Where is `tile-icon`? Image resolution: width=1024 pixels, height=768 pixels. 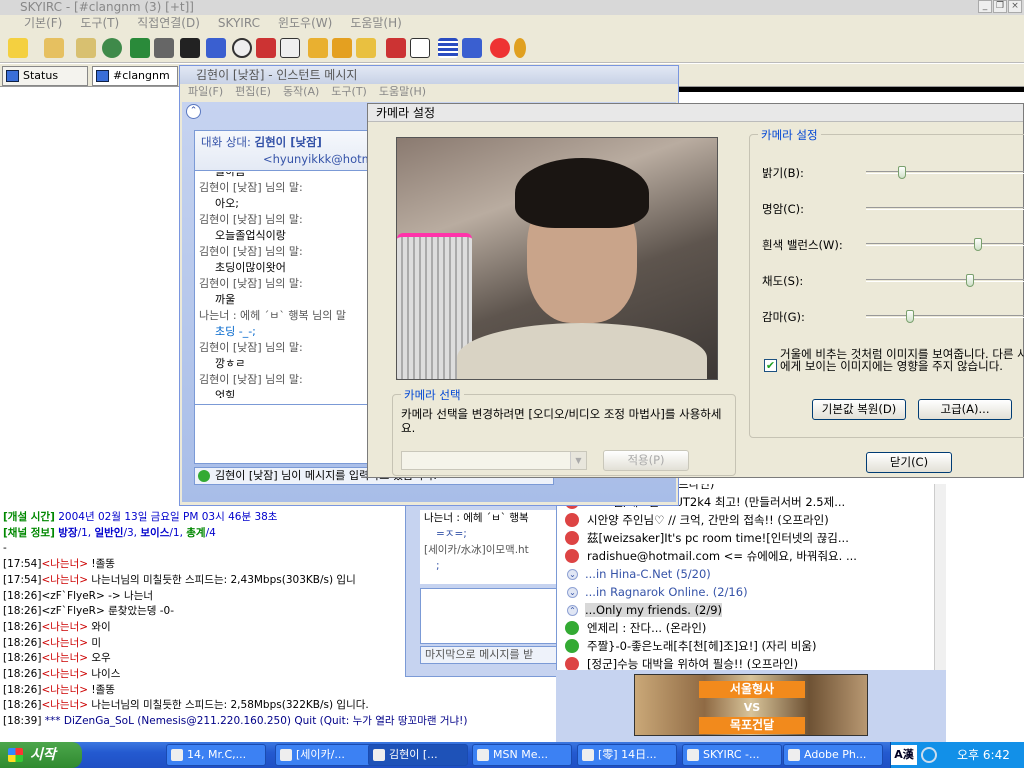 tile-icon is located at coordinates (396, 48).